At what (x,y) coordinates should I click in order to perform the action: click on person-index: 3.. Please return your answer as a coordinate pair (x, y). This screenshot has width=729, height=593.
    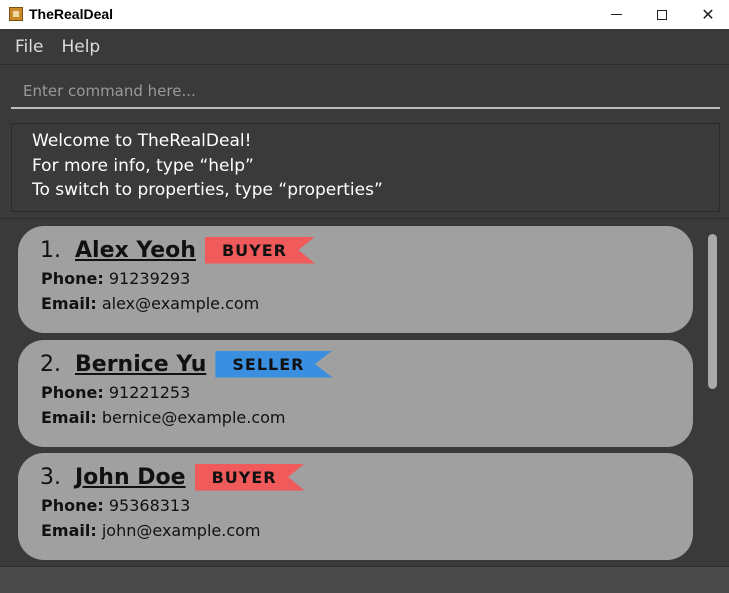
    Looking at the image, I should click on (50, 477).